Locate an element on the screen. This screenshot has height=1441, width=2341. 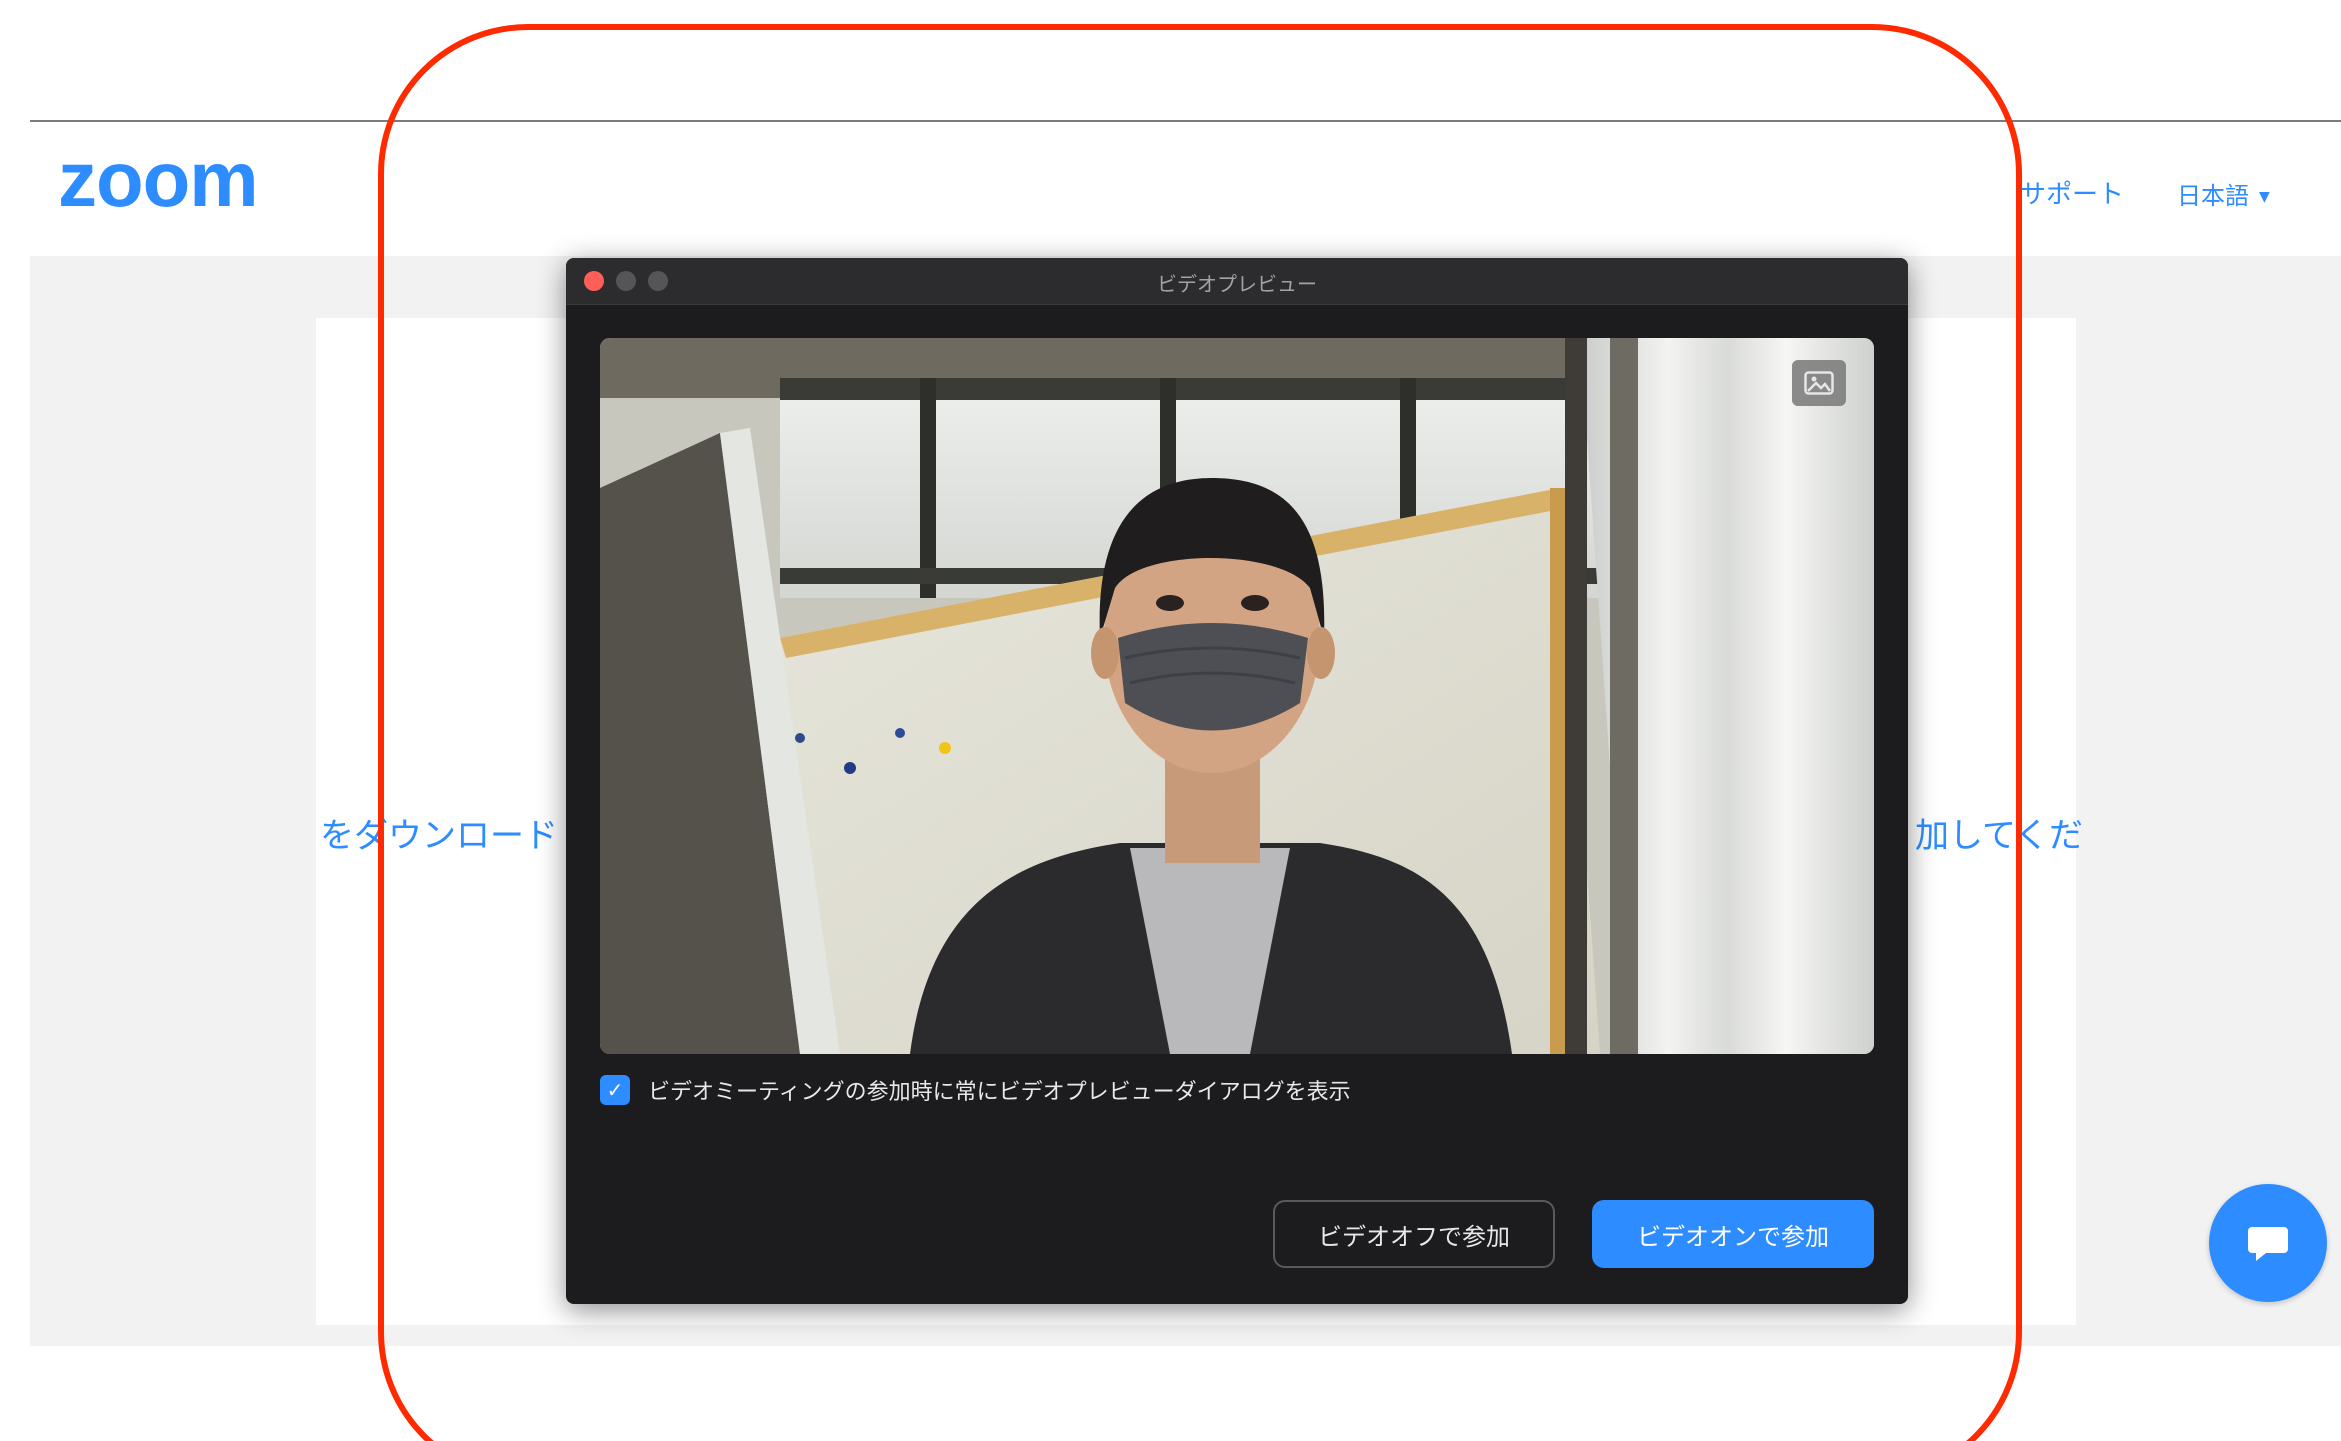
language-selector: 日本語 ▼ is located at coordinates (2223, 193).